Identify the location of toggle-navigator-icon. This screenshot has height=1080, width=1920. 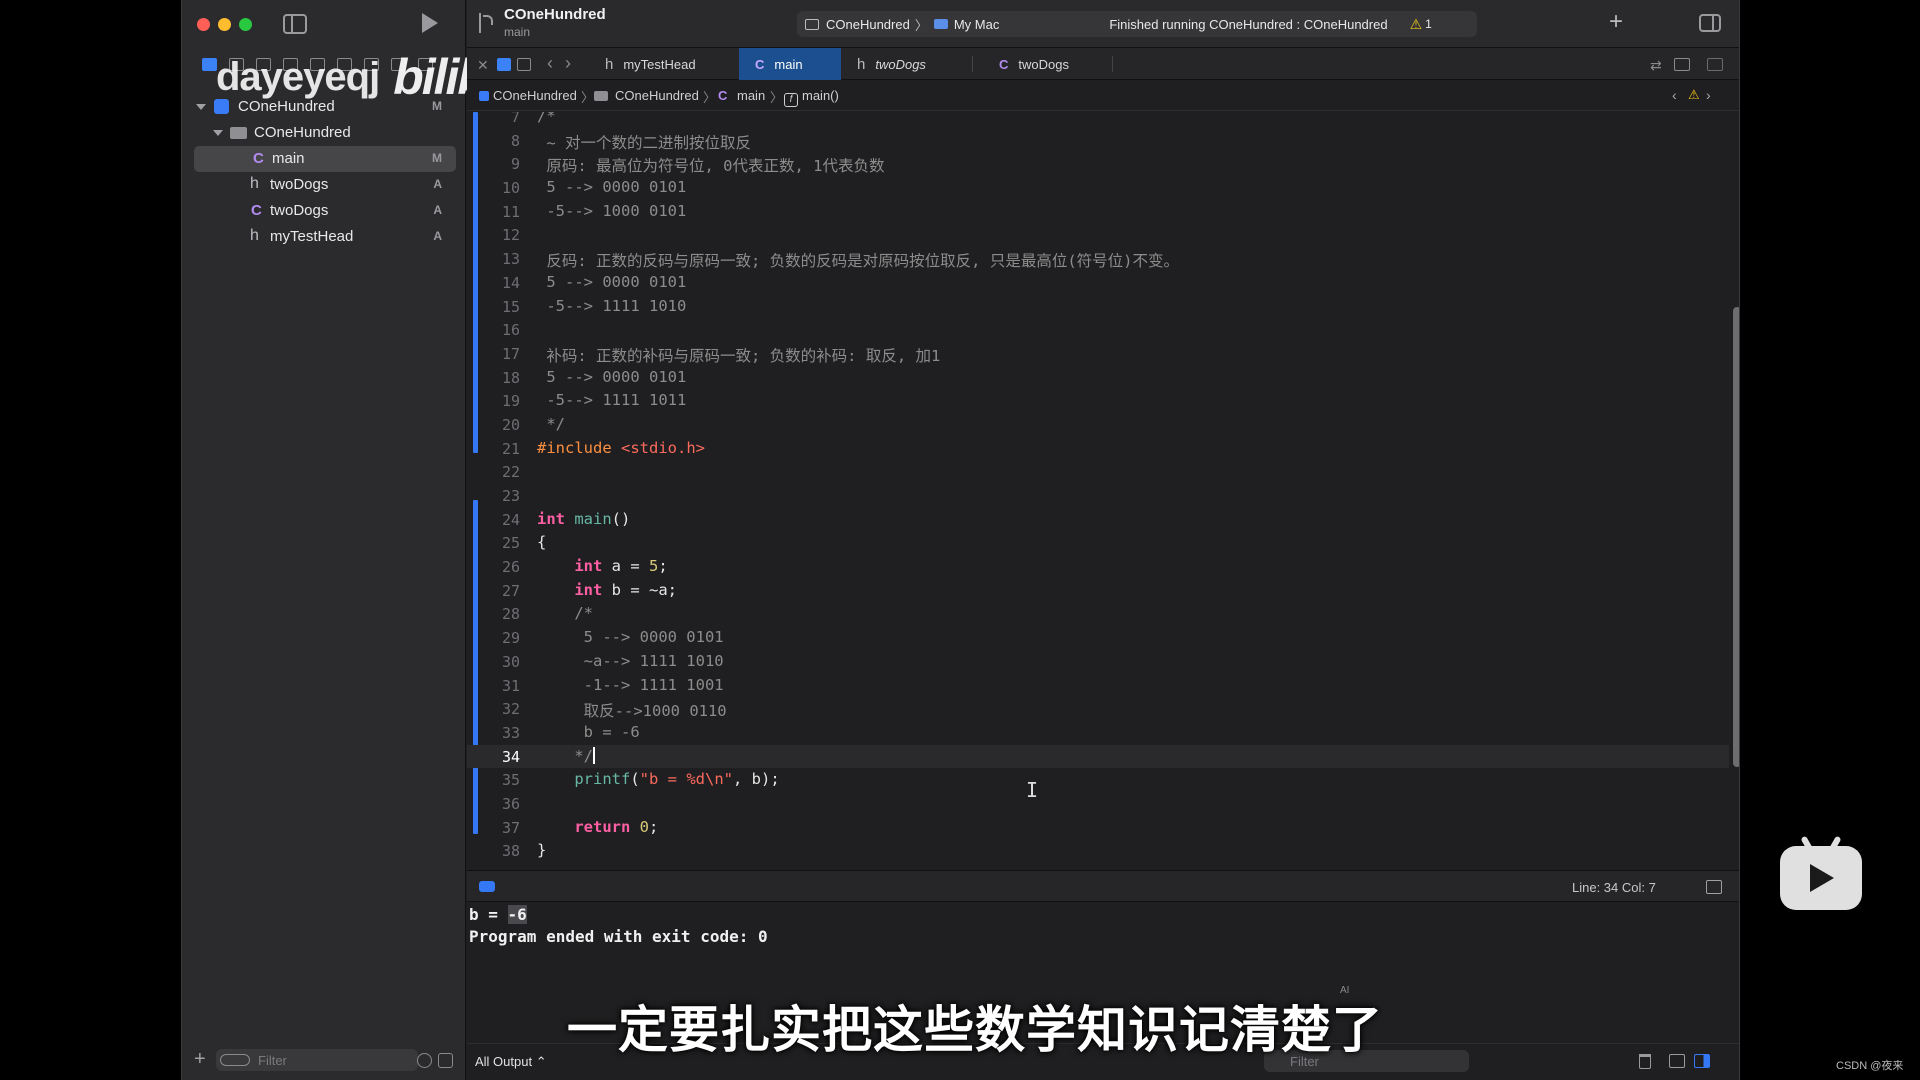
(295, 24).